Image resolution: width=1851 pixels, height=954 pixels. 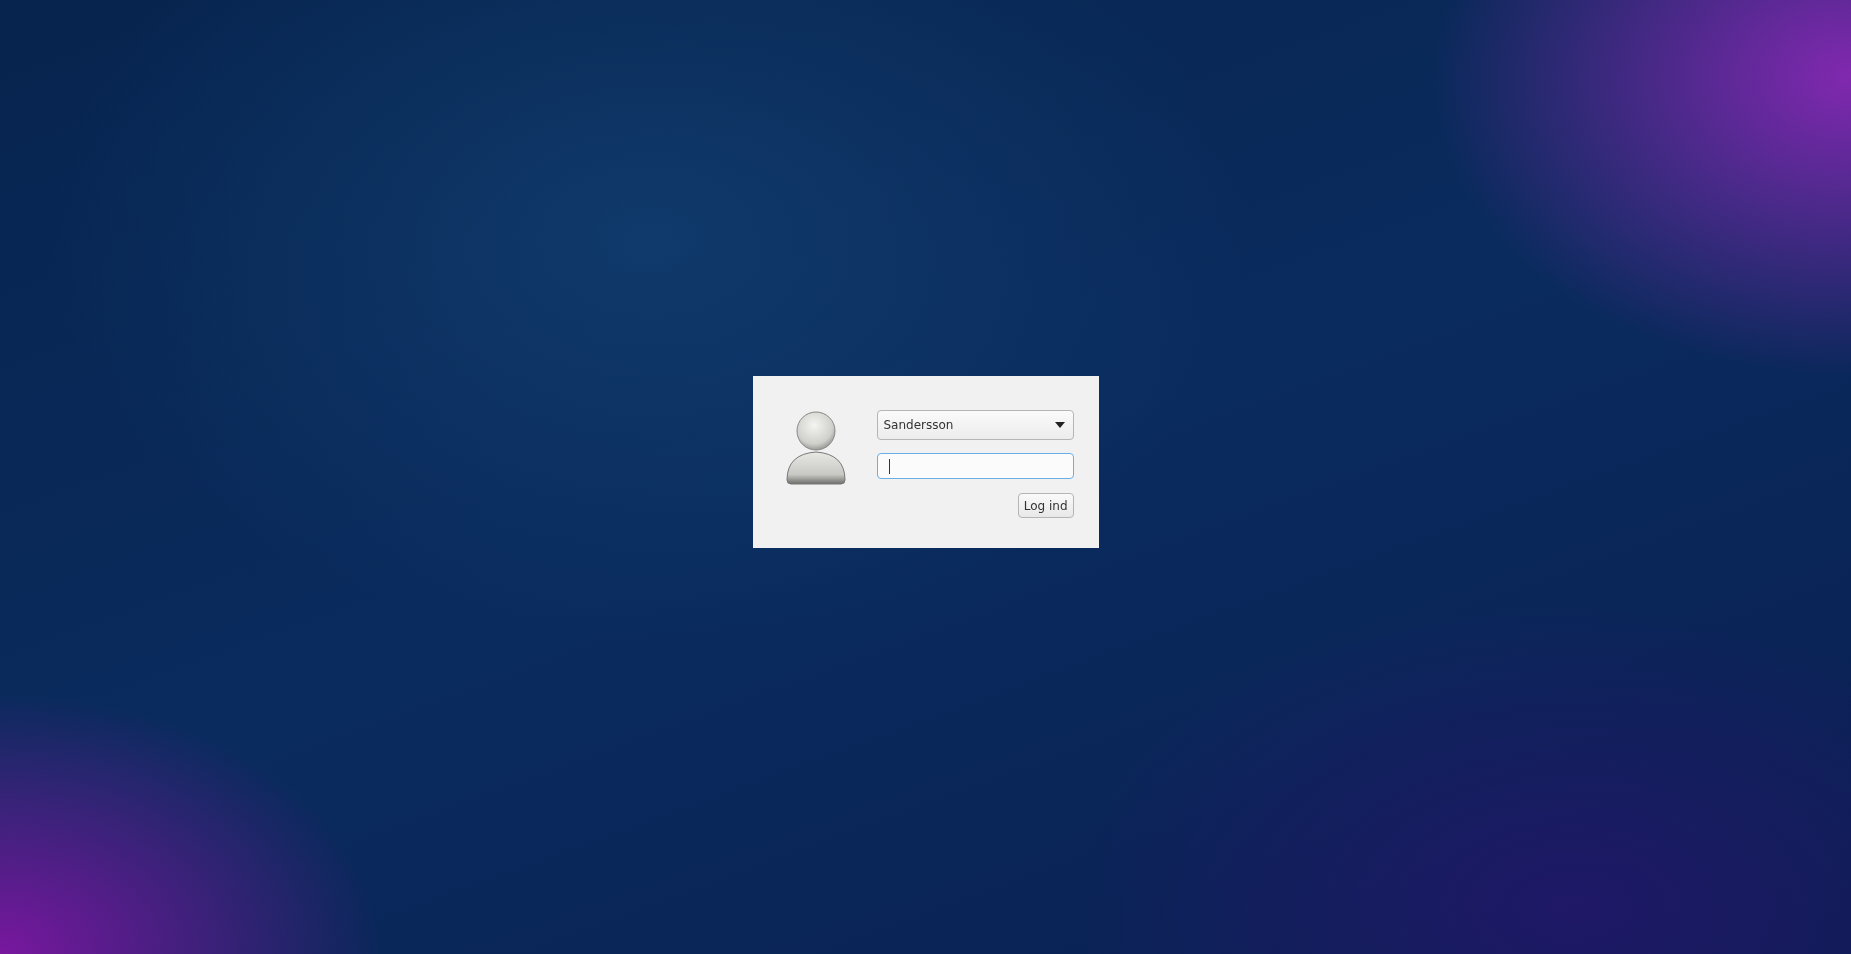 What do you see at coordinates (975, 466) in the screenshot?
I see `password-field` at bounding box center [975, 466].